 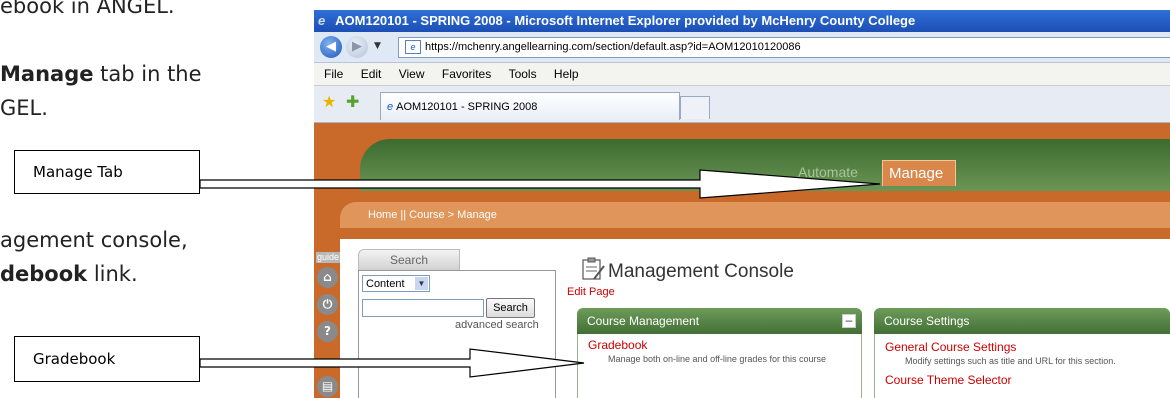 I want to click on arrow-to-manage-tab, so click(x=540, y=184).